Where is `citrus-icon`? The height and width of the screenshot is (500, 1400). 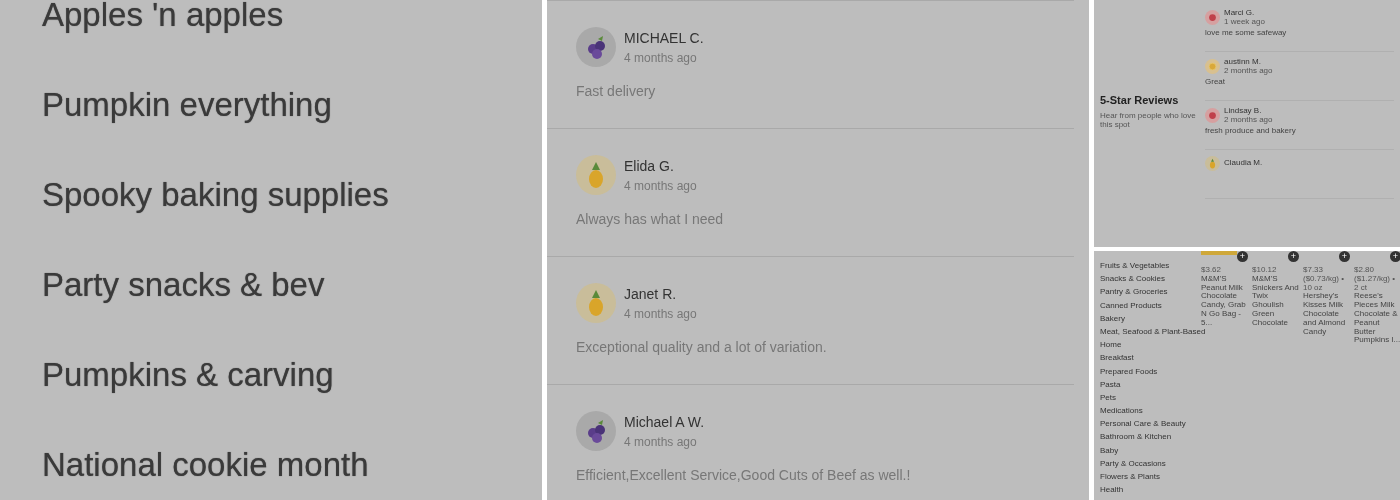 citrus-icon is located at coordinates (1212, 67).